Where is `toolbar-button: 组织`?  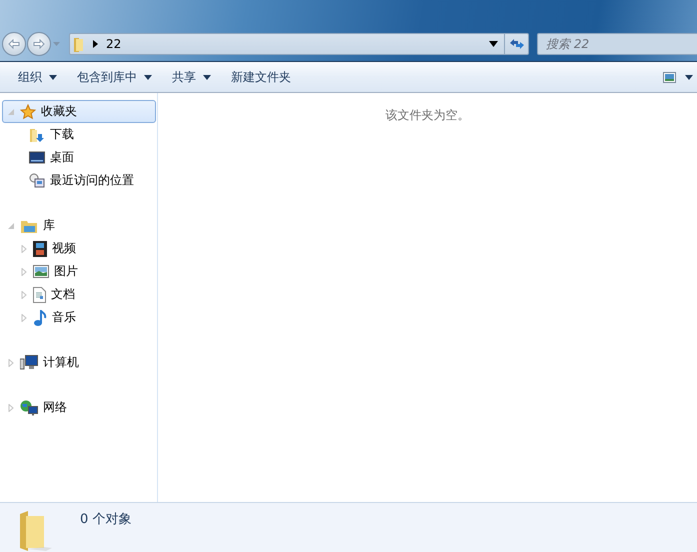 toolbar-button: 组织 is located at coordinates (37, 77).